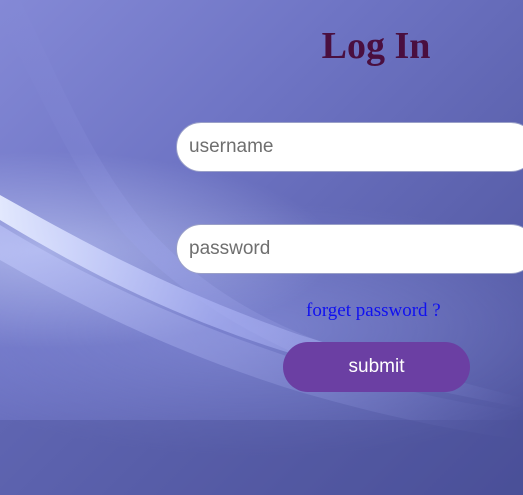 This screenshot has height=495, width=523. I want to click on forget-password-link: forget password ?, so click(373, 311).